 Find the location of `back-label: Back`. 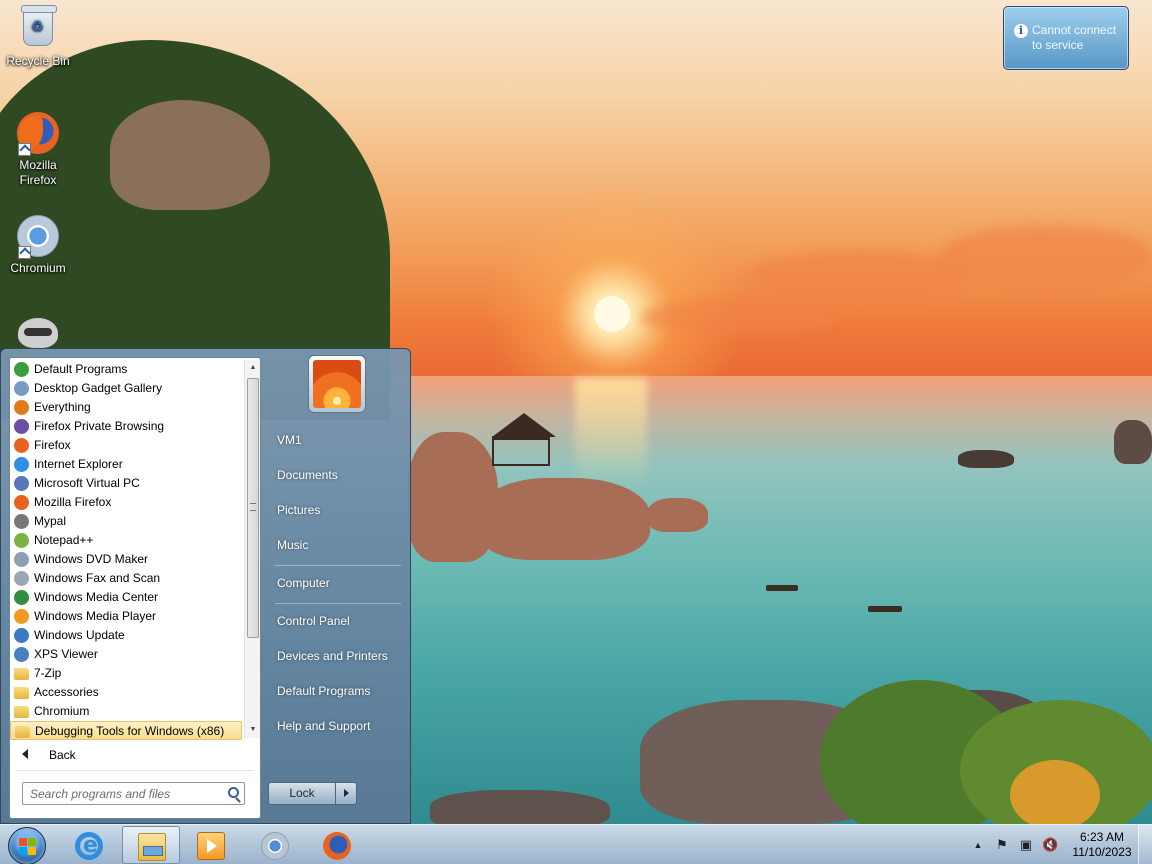

back-label: Back is located at coordinates (62, 755).